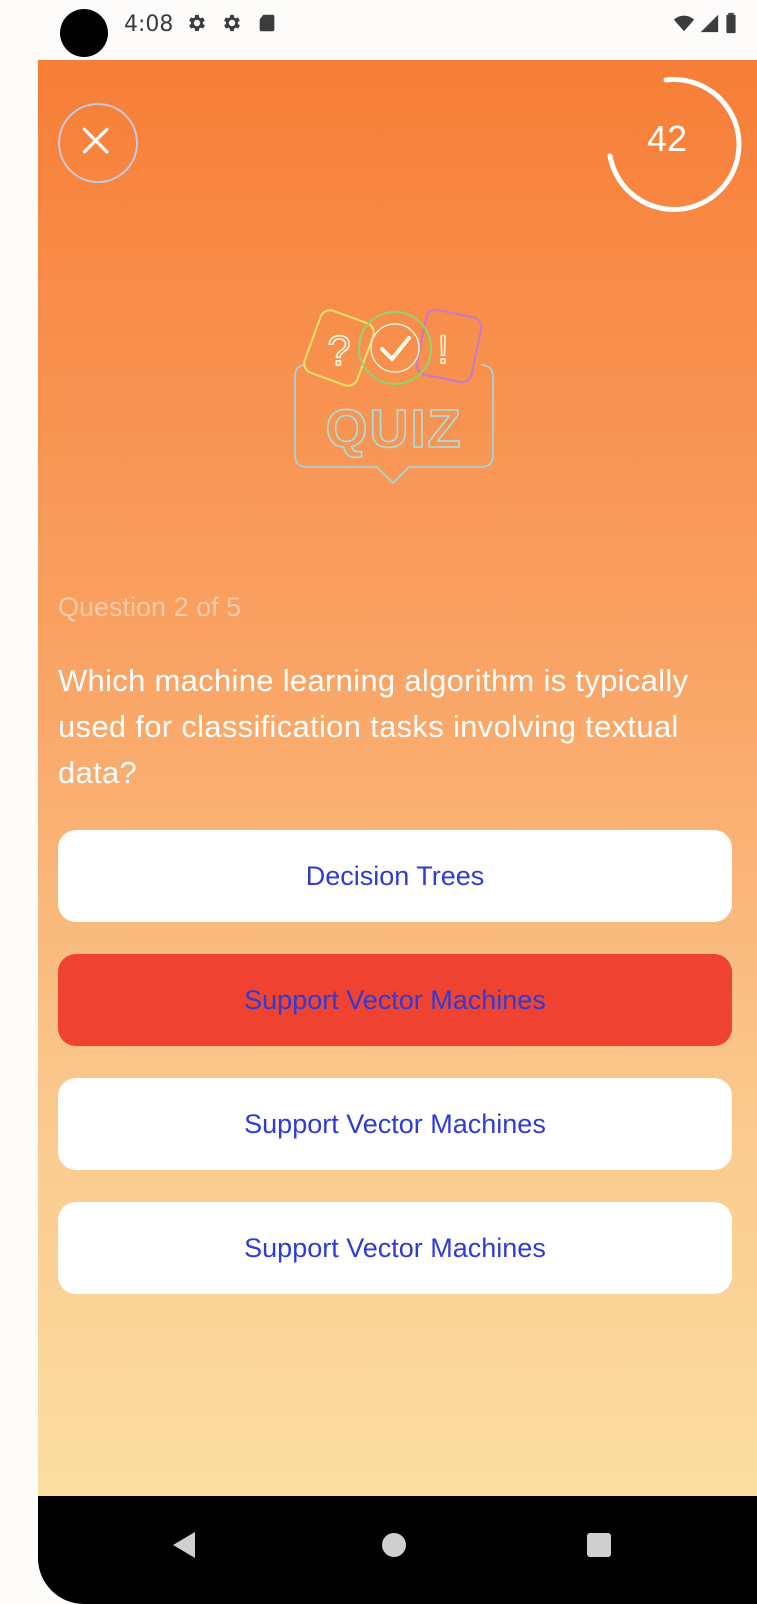 This screenshot has height=1604, width=757. I want to click on status-time: 4:08, so click(149, 24).